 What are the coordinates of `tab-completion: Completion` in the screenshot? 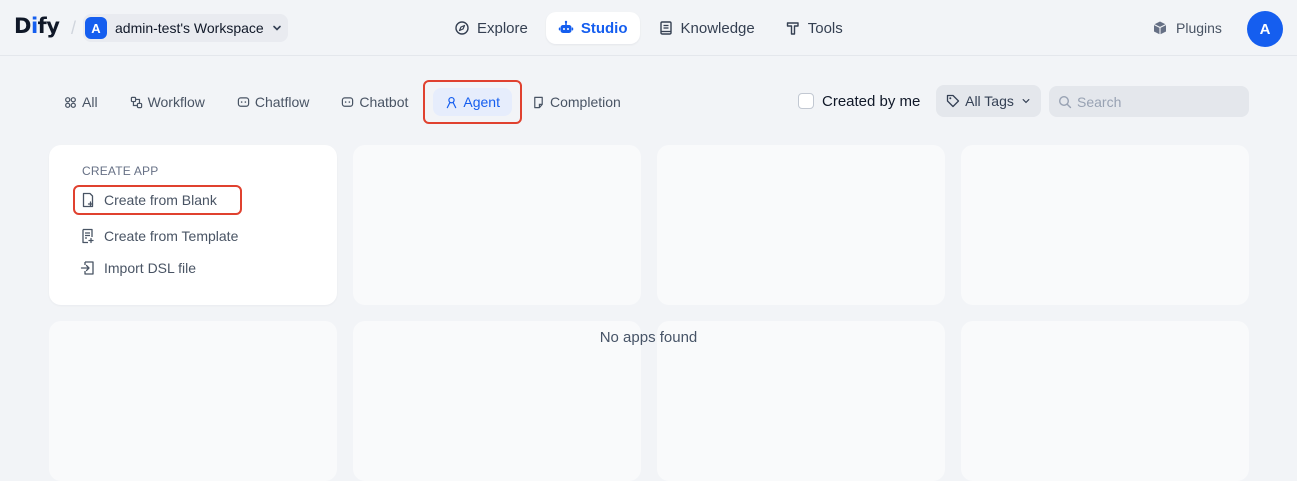 It's located at (579, 102).